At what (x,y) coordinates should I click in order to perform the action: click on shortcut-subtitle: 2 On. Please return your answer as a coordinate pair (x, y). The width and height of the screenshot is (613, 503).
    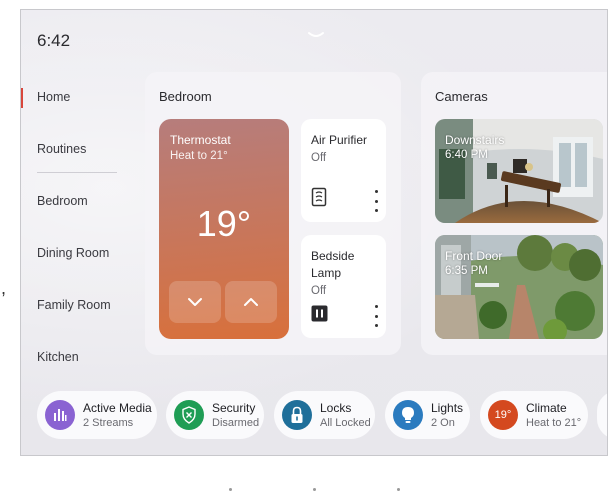
    Looking at the image, I should click on (443, 423).